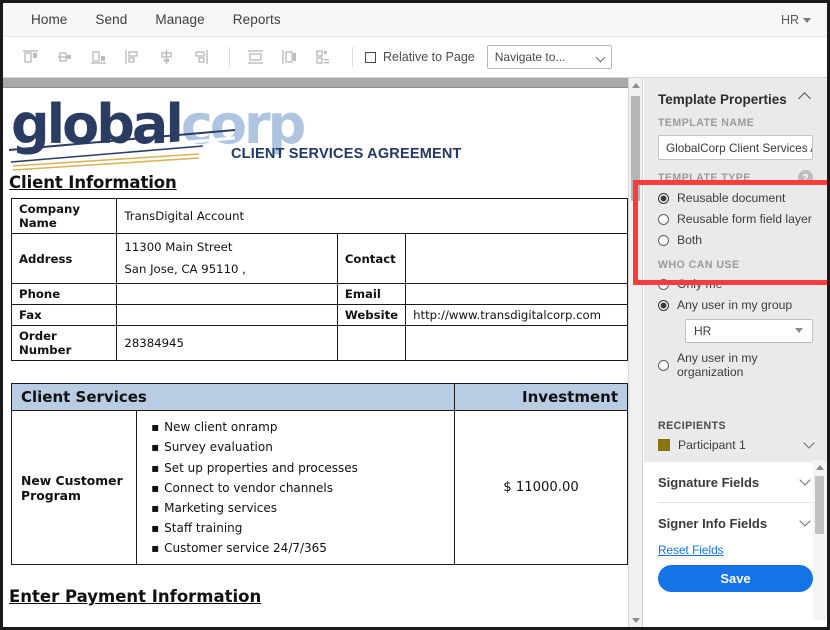  What do you see at coordinates (722, 99) in the screenshot?
I see `panel-title: Template Properties` at bounding box center [722, 99].